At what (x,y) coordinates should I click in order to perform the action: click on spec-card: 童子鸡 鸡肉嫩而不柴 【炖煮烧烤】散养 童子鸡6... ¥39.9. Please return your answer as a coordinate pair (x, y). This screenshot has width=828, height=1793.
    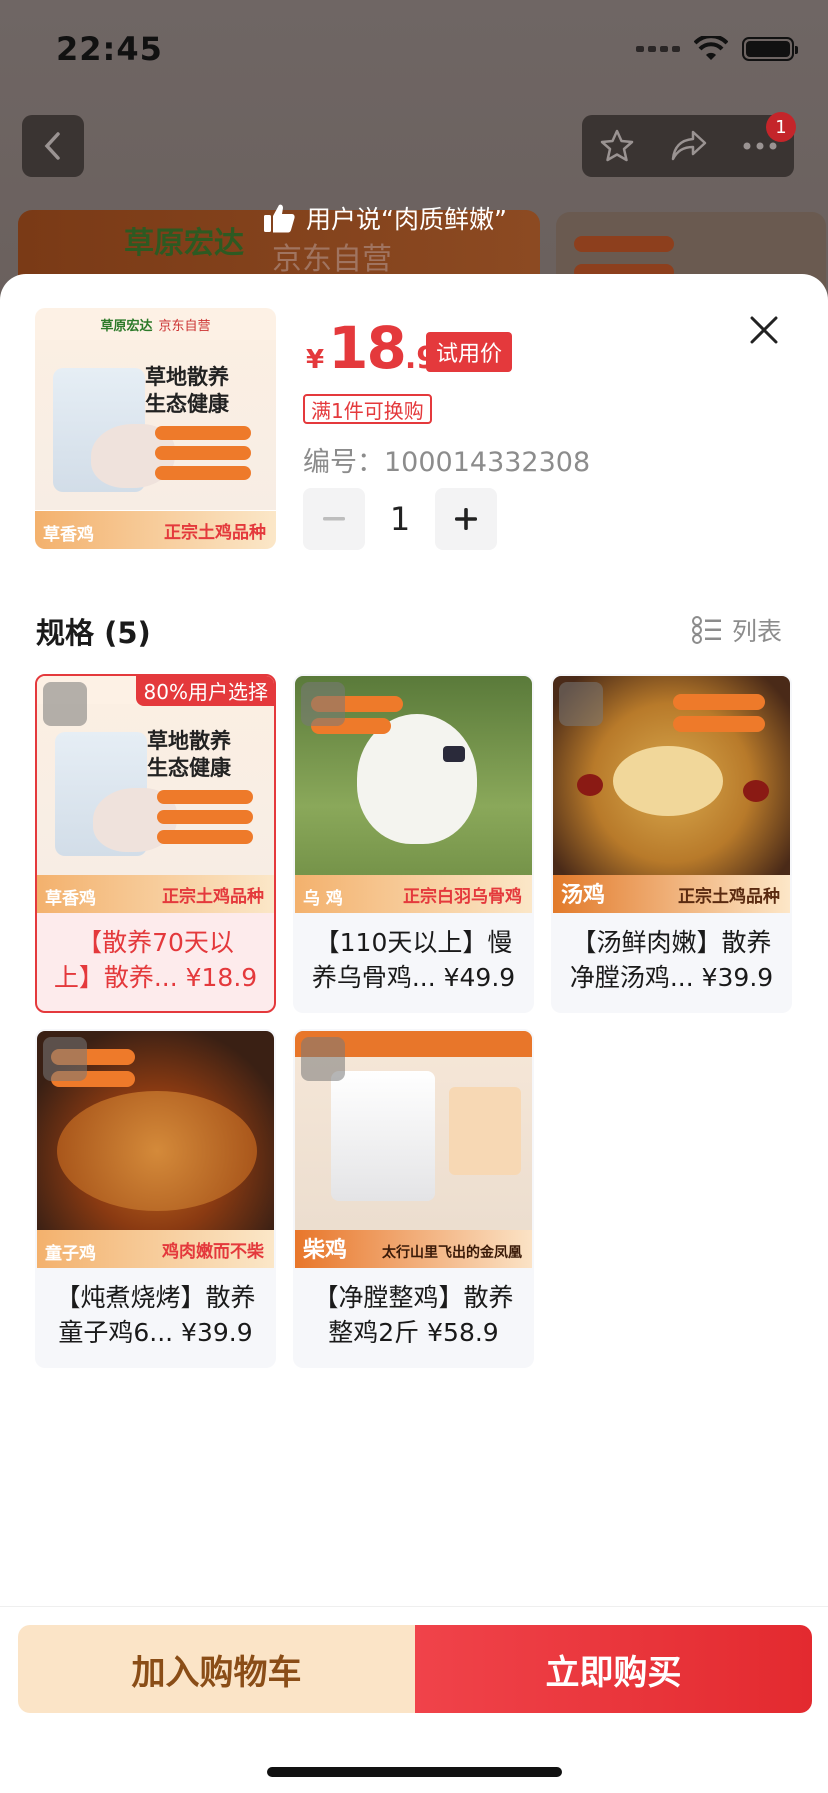
    Looking at the image, I should click on (155, 1198).